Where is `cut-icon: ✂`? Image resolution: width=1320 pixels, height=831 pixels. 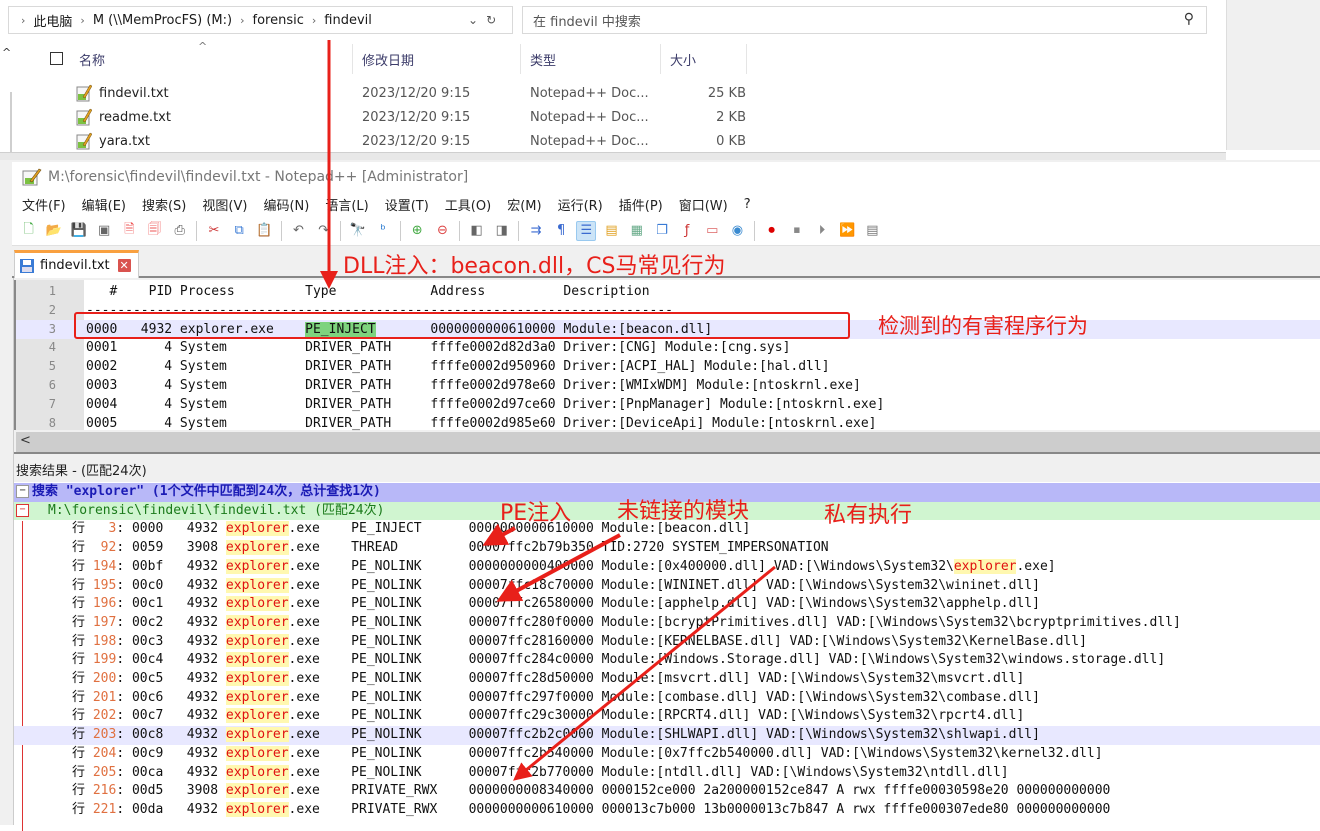 cut-icon: ✂ is located at coordinates (214, 231).